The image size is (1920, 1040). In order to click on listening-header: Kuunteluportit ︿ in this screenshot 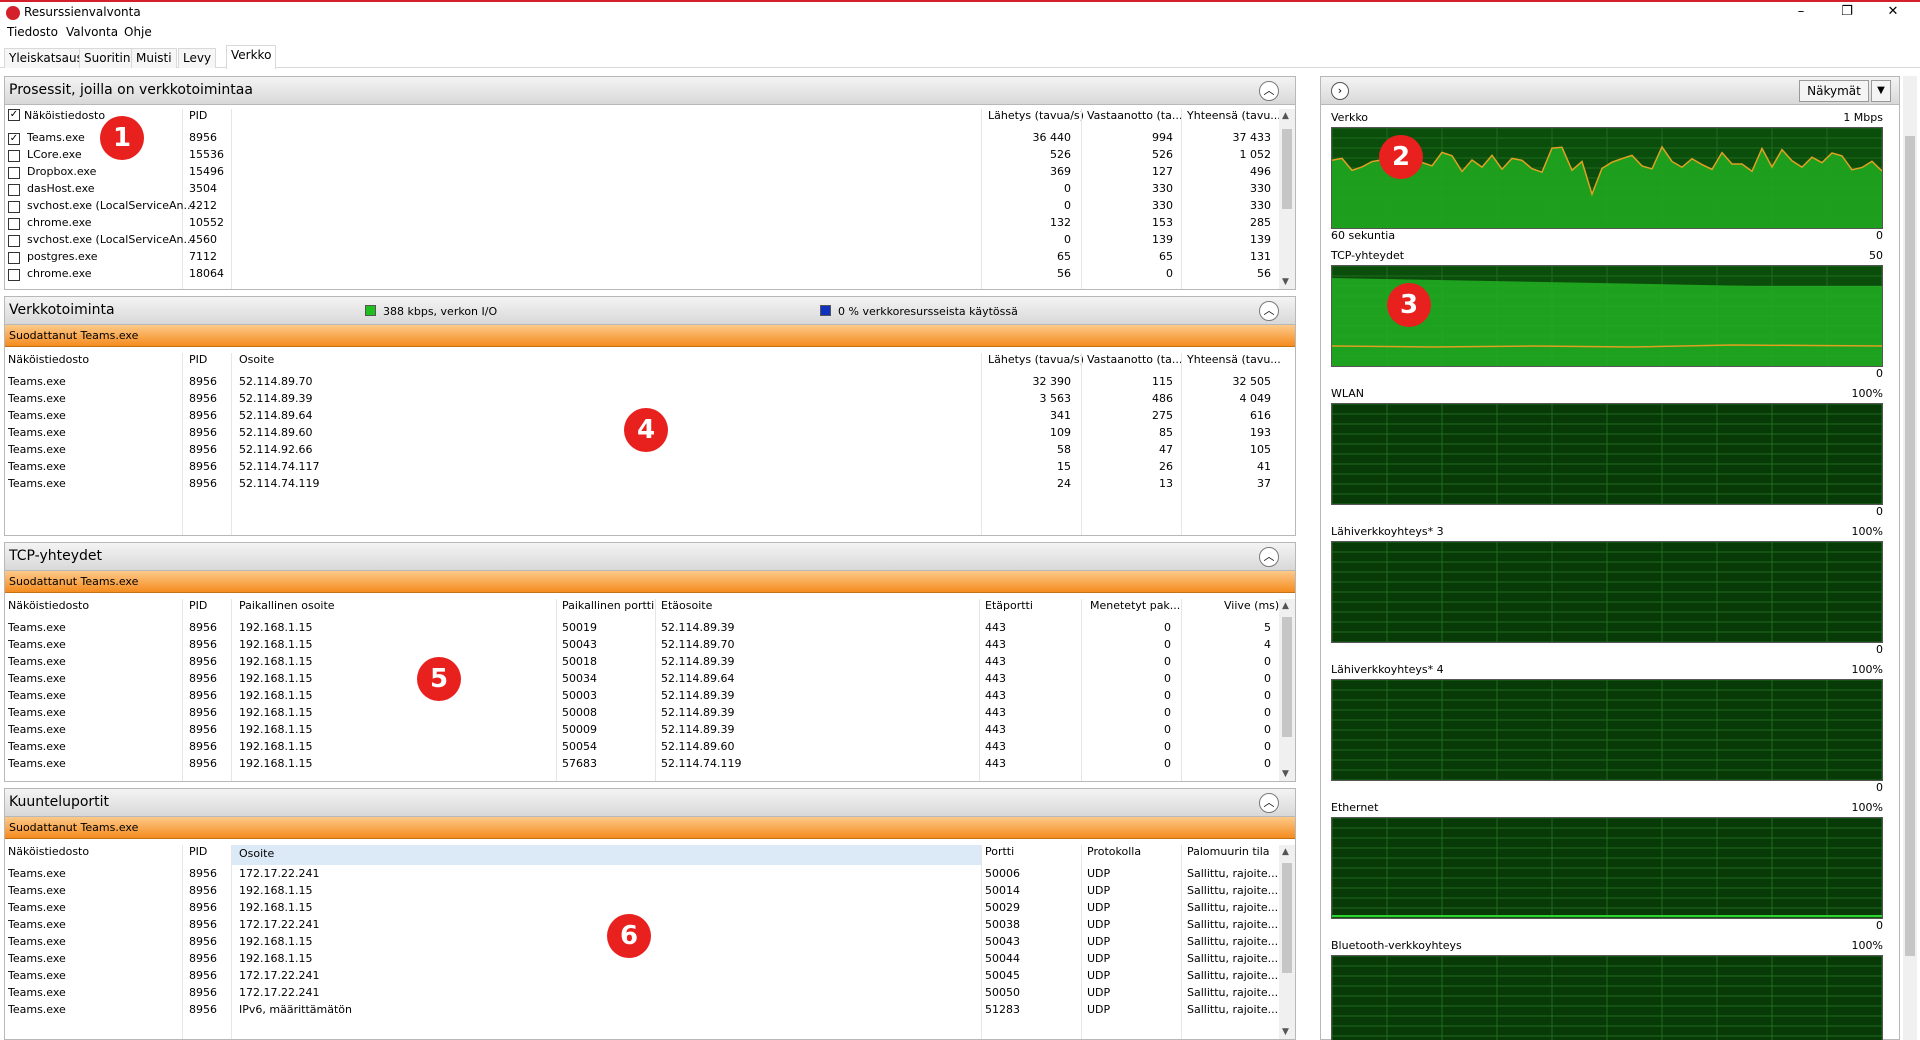, I will do `click(650, 803)`.